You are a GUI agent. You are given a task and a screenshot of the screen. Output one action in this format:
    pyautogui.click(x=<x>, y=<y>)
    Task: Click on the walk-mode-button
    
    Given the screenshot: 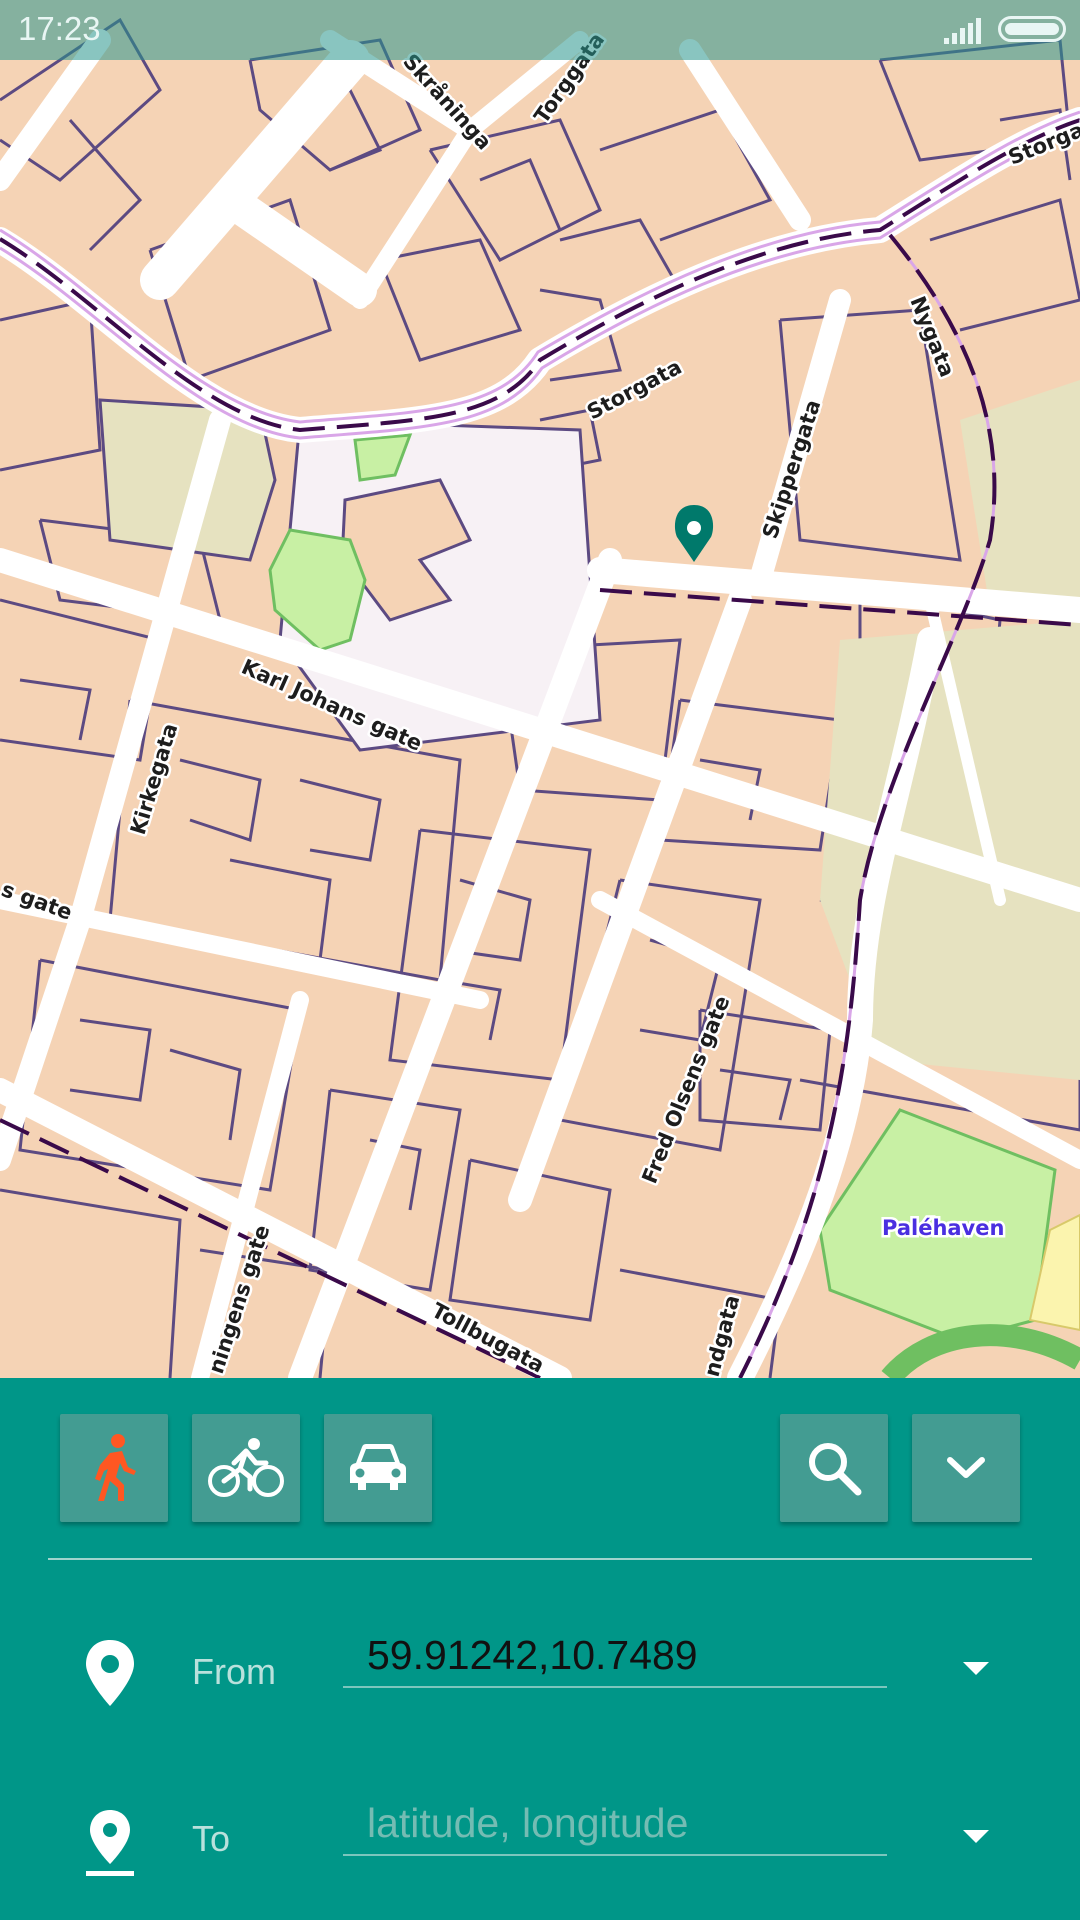 What is the action you would take?
    pyautogui.click(x=114, y=1468)
    